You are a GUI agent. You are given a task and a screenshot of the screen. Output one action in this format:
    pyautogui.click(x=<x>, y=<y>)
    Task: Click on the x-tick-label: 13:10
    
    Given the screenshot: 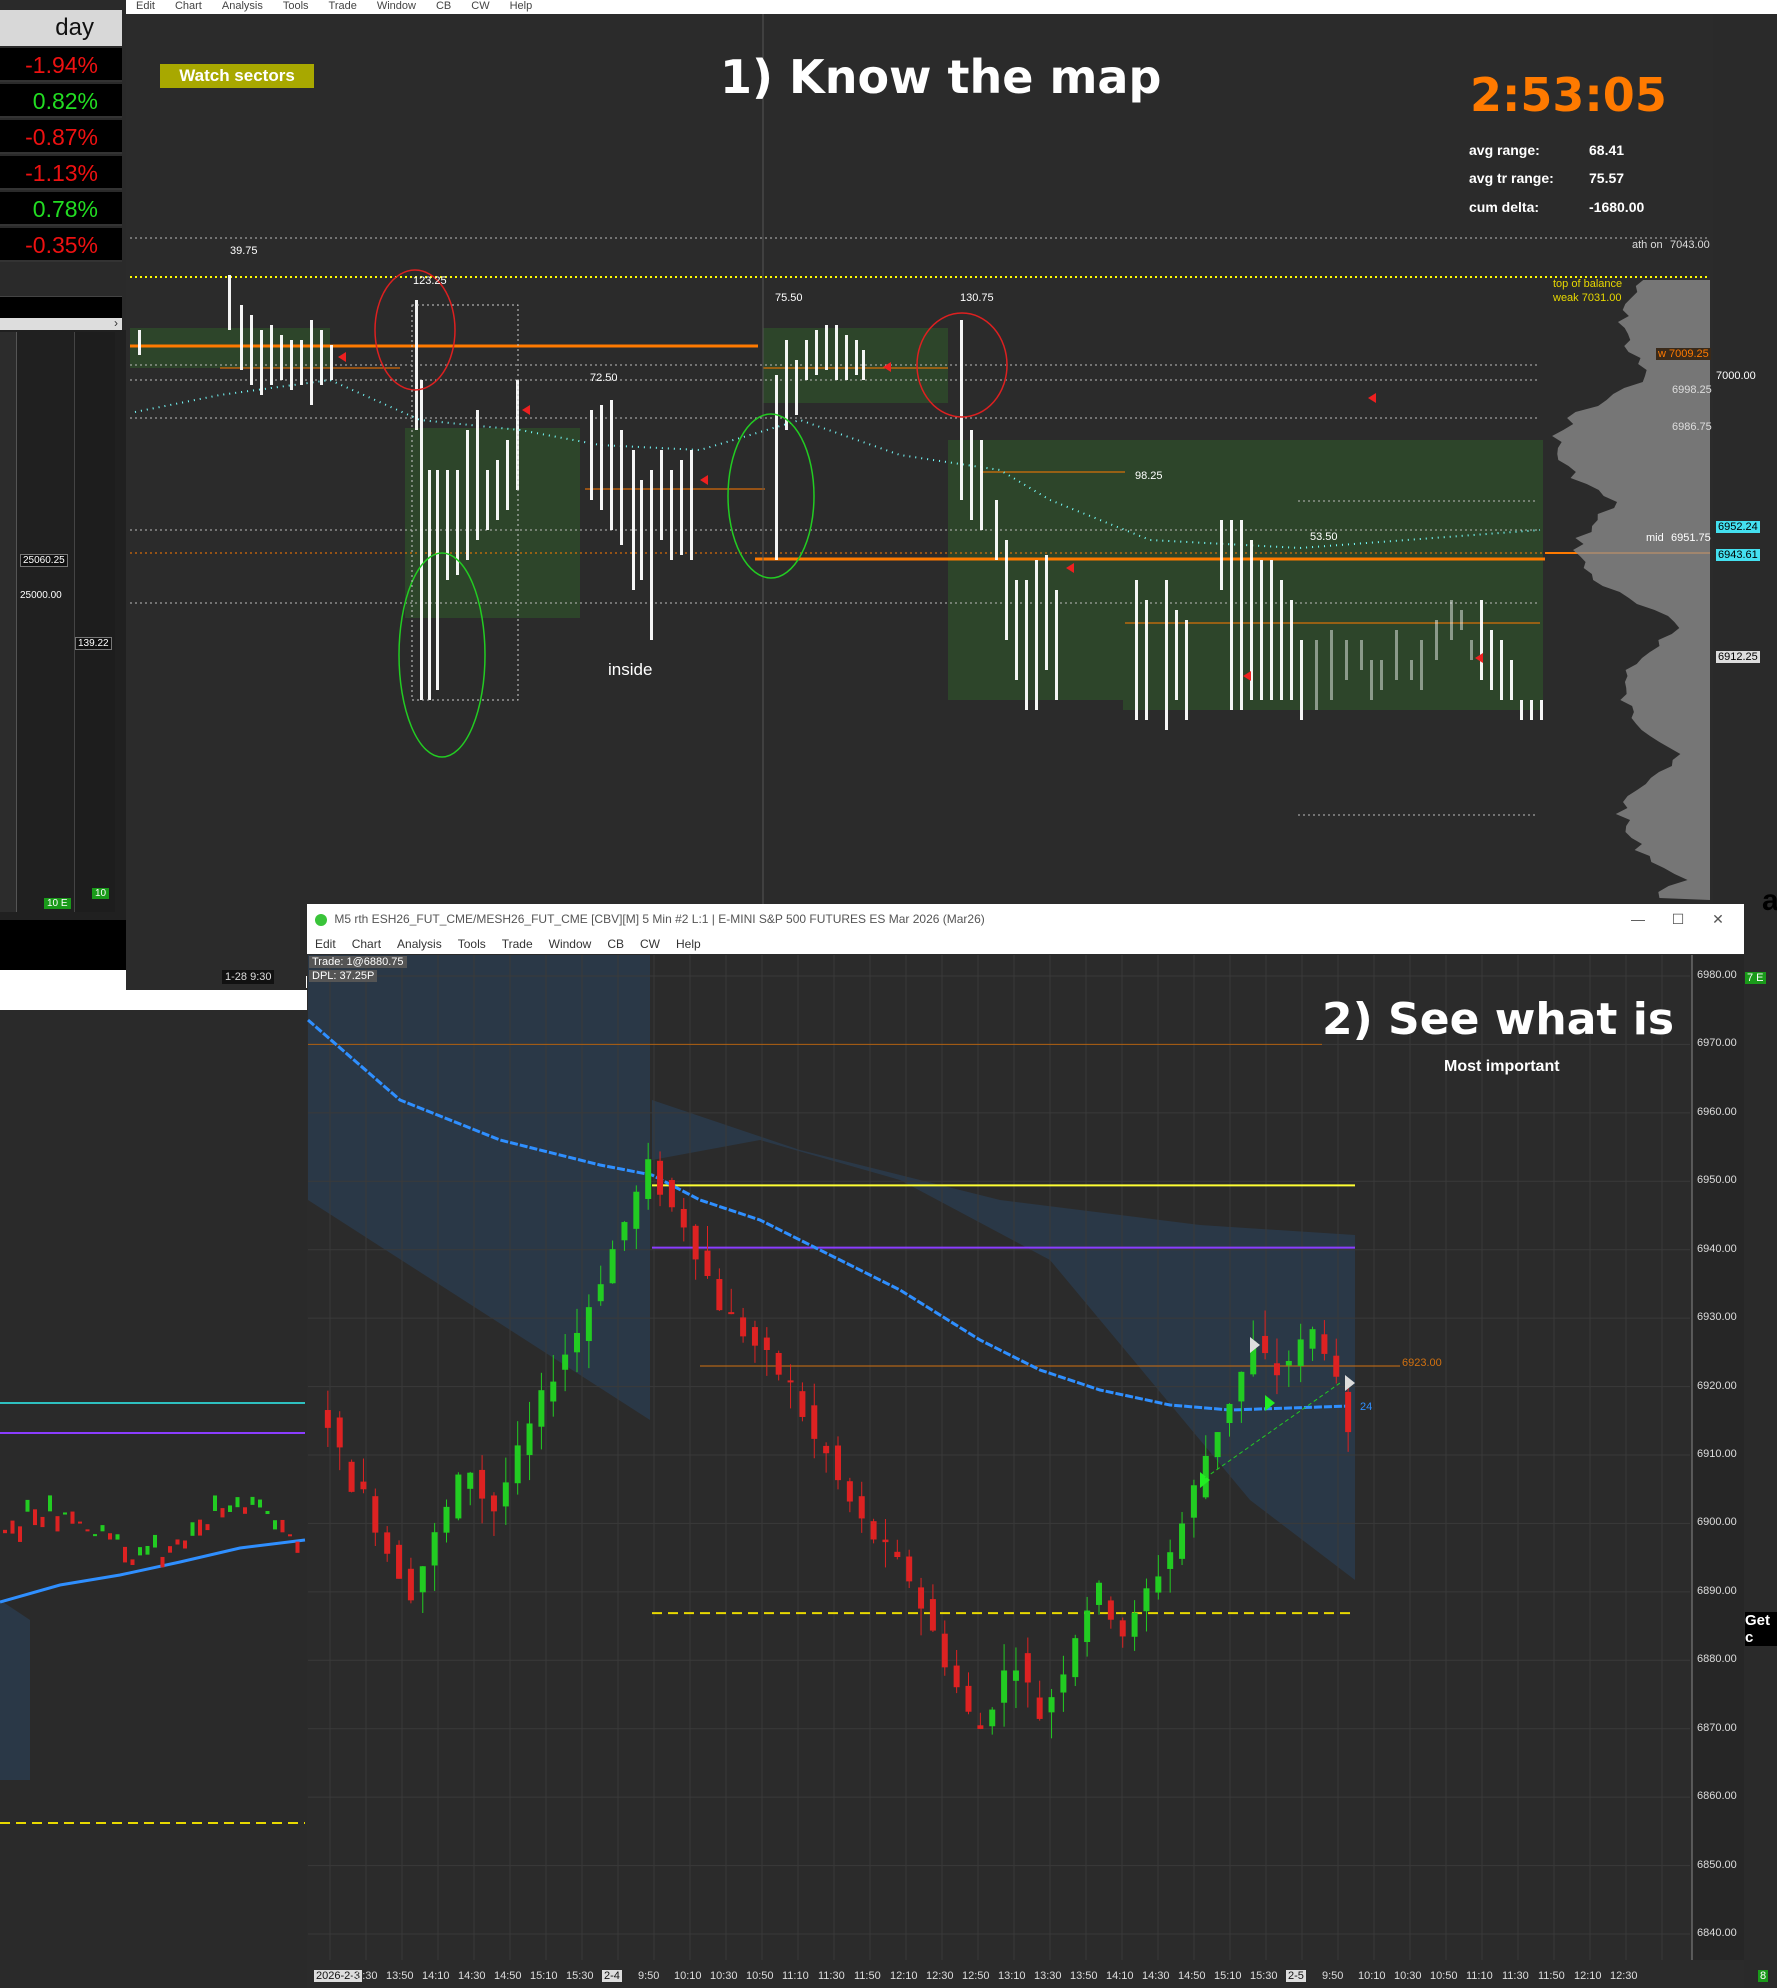 What is the action you would take?
    pyautogui.click(x=1012, y=1976)
    